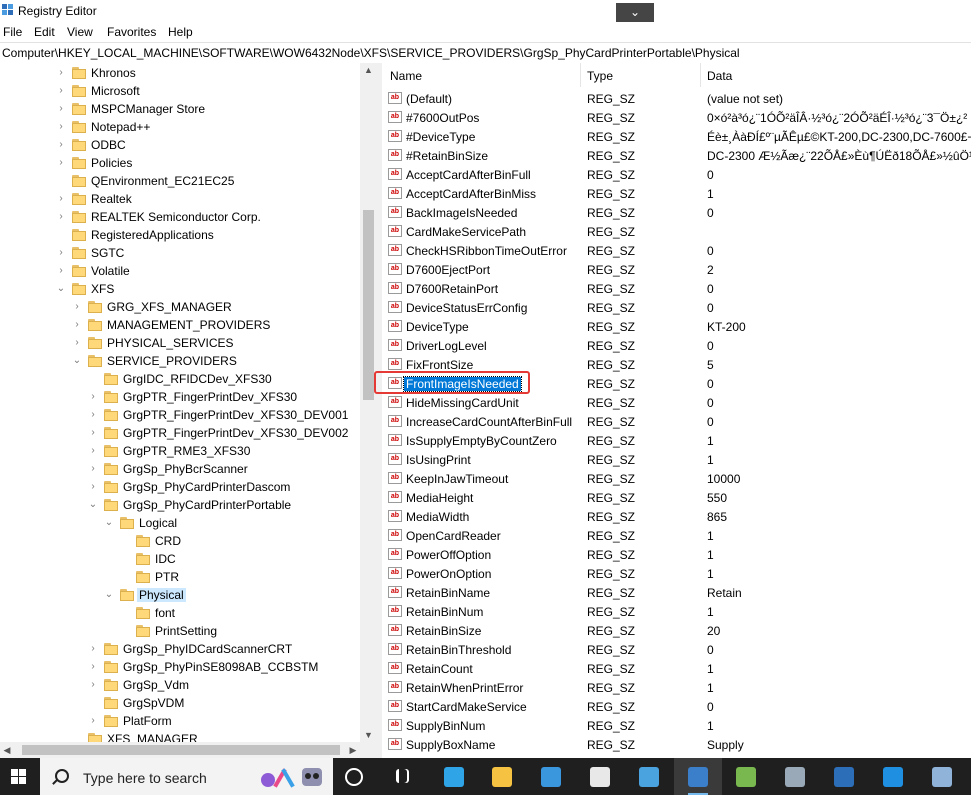 Image resolution: width=971 pixels, height=795 pixels. Describe the element at coordinates (676, 193) in the screenshot. I see `value-row: ab AcceptCardAfterBinMiss REG_SZ 1` at that location.